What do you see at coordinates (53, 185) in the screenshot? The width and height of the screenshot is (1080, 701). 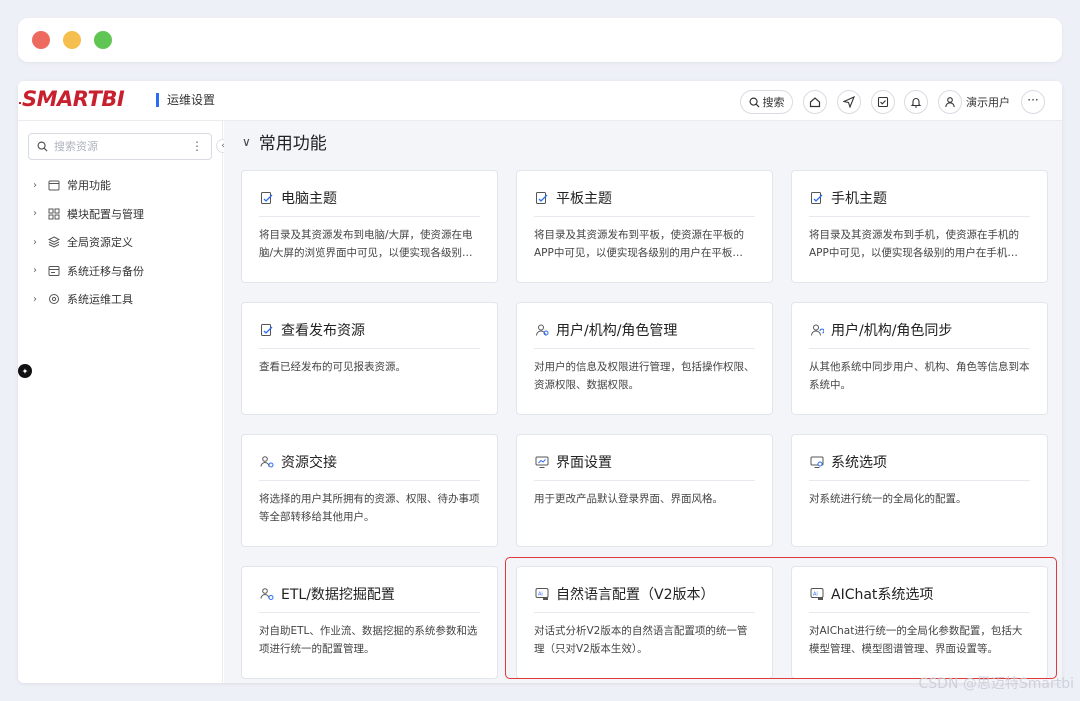 I see `calendar-icon` at bounding box center [53, 185].